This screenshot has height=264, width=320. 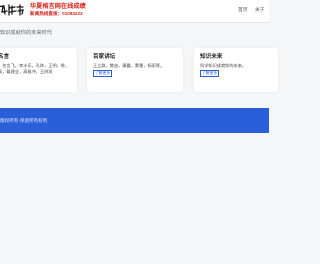 I want to click on nav-about-link: 关于, so click(x=260, y=11).